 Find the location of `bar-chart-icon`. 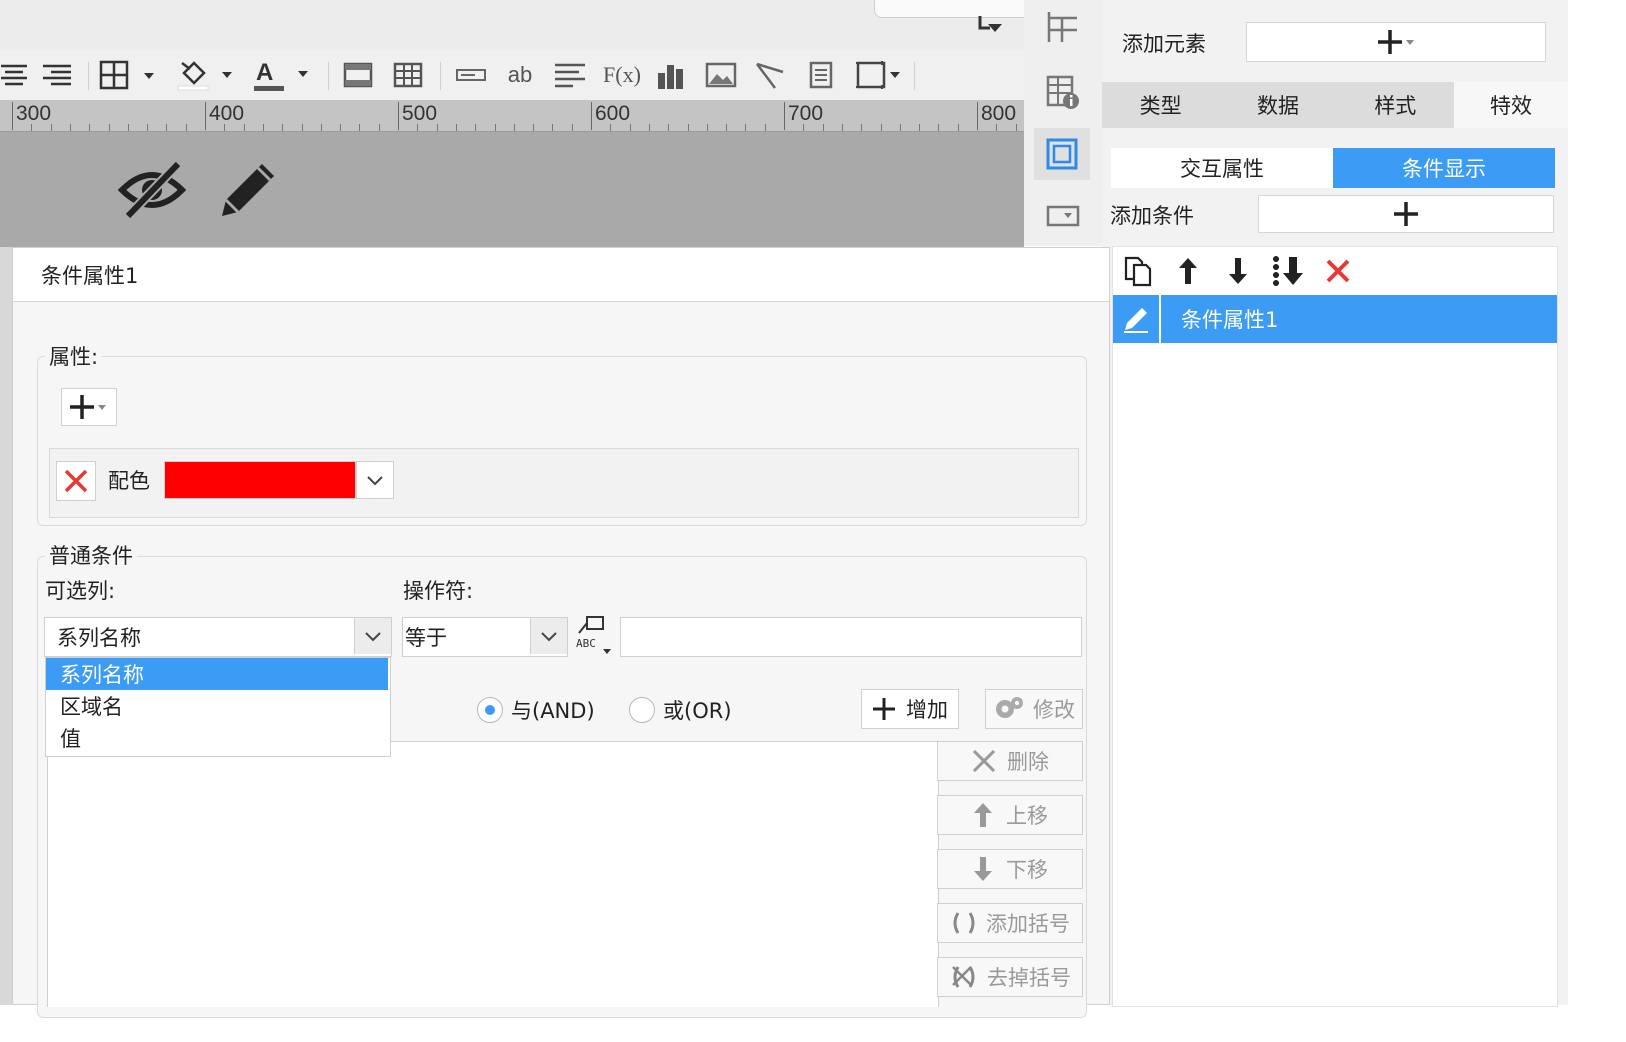

bar-chart-icon is located at coordinates (671, 75).